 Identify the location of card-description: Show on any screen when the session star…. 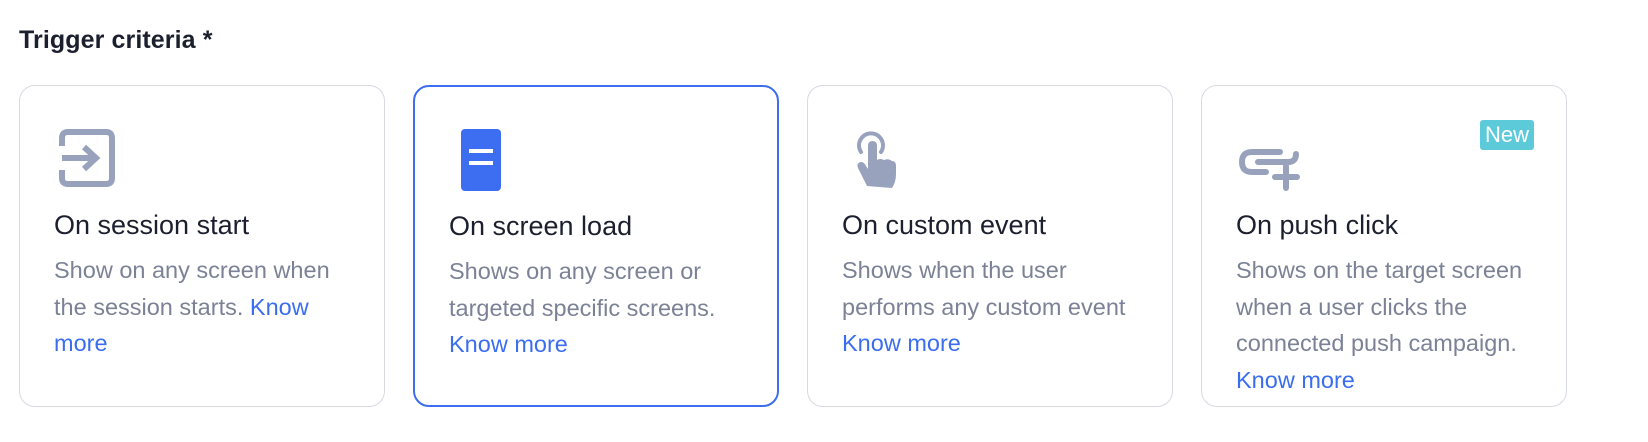
(204, 307).